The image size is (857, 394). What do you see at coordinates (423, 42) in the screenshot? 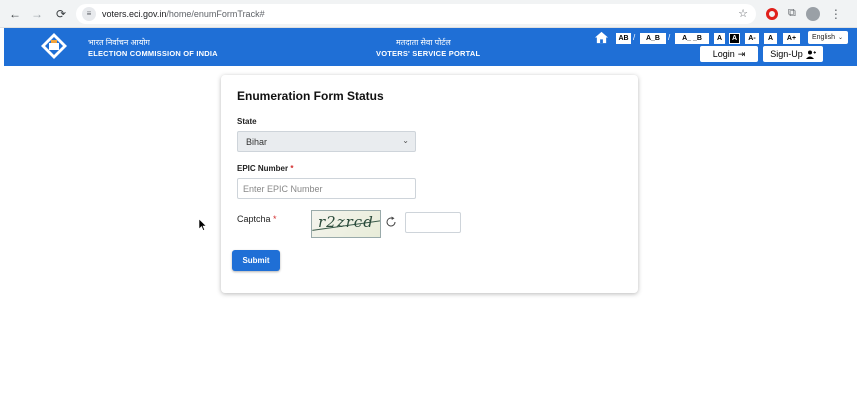
I see `portal-name-hindi: मतदाता सेवा पोर्टल` at bounding box center [423, 42].